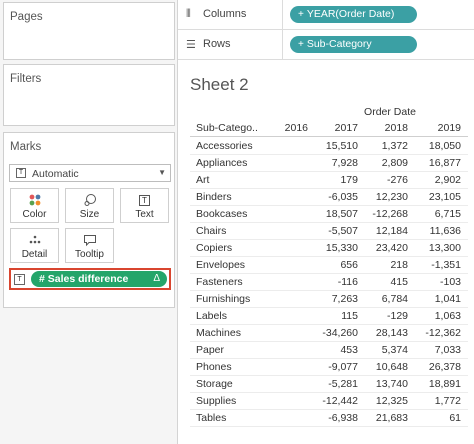  Describe the element at coordinates (227, 128) in the screenshot. I see `subcategory-header: Sub-Catego..` at that location.